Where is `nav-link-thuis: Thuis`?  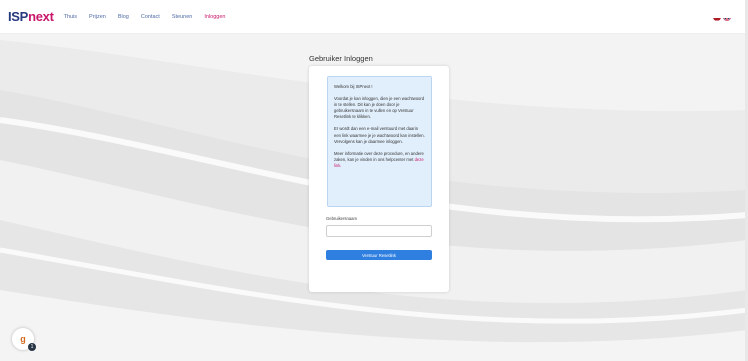 nav-link-thuis: Thuis is located at coordinates (70, 17).